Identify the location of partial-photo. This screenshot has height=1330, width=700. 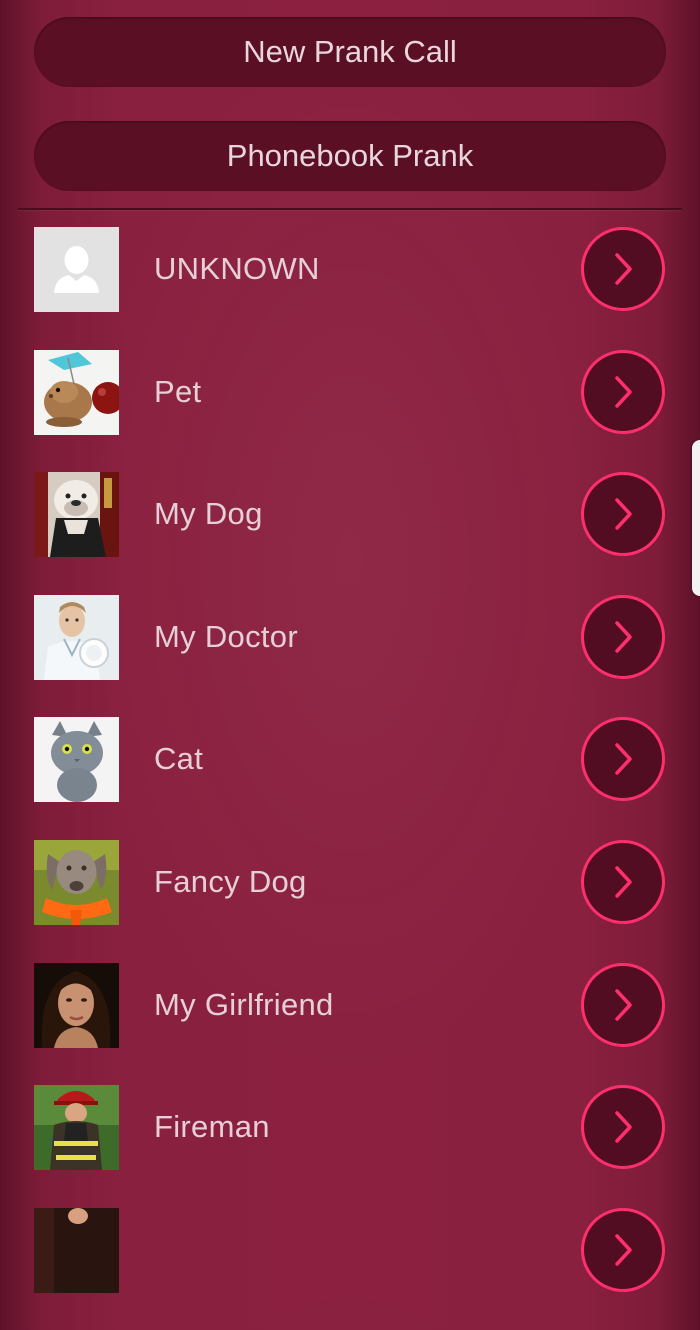
(76, 1250).